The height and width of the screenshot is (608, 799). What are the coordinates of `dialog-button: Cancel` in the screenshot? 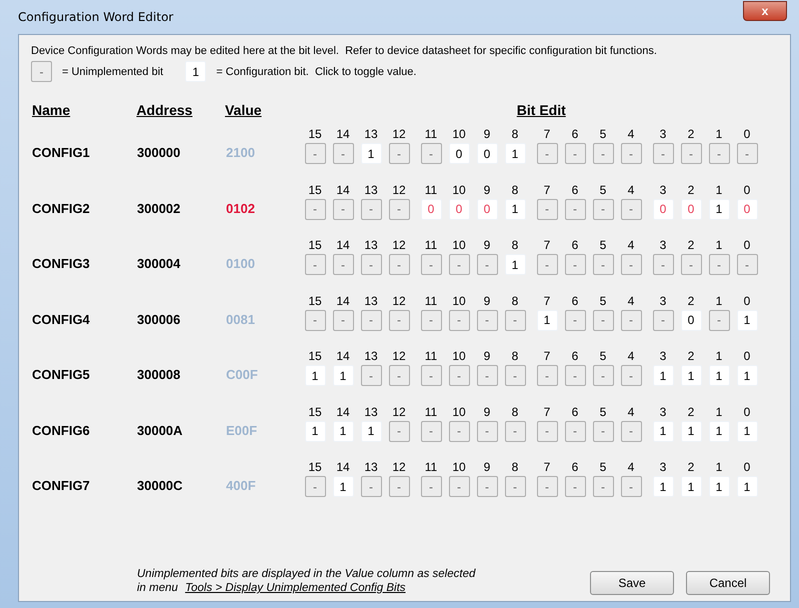 It's located at (728, 583).